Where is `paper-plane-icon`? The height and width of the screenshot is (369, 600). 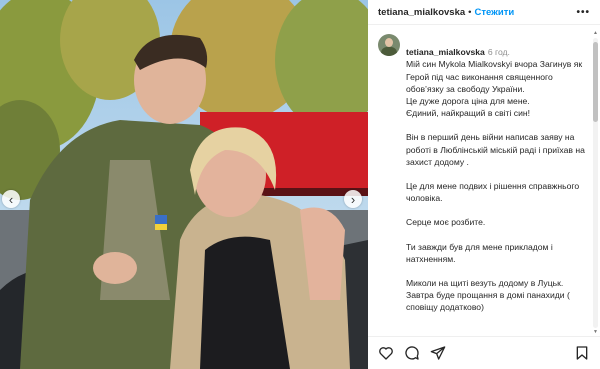 paper-plane-icon is located at coordinates (438, 353).